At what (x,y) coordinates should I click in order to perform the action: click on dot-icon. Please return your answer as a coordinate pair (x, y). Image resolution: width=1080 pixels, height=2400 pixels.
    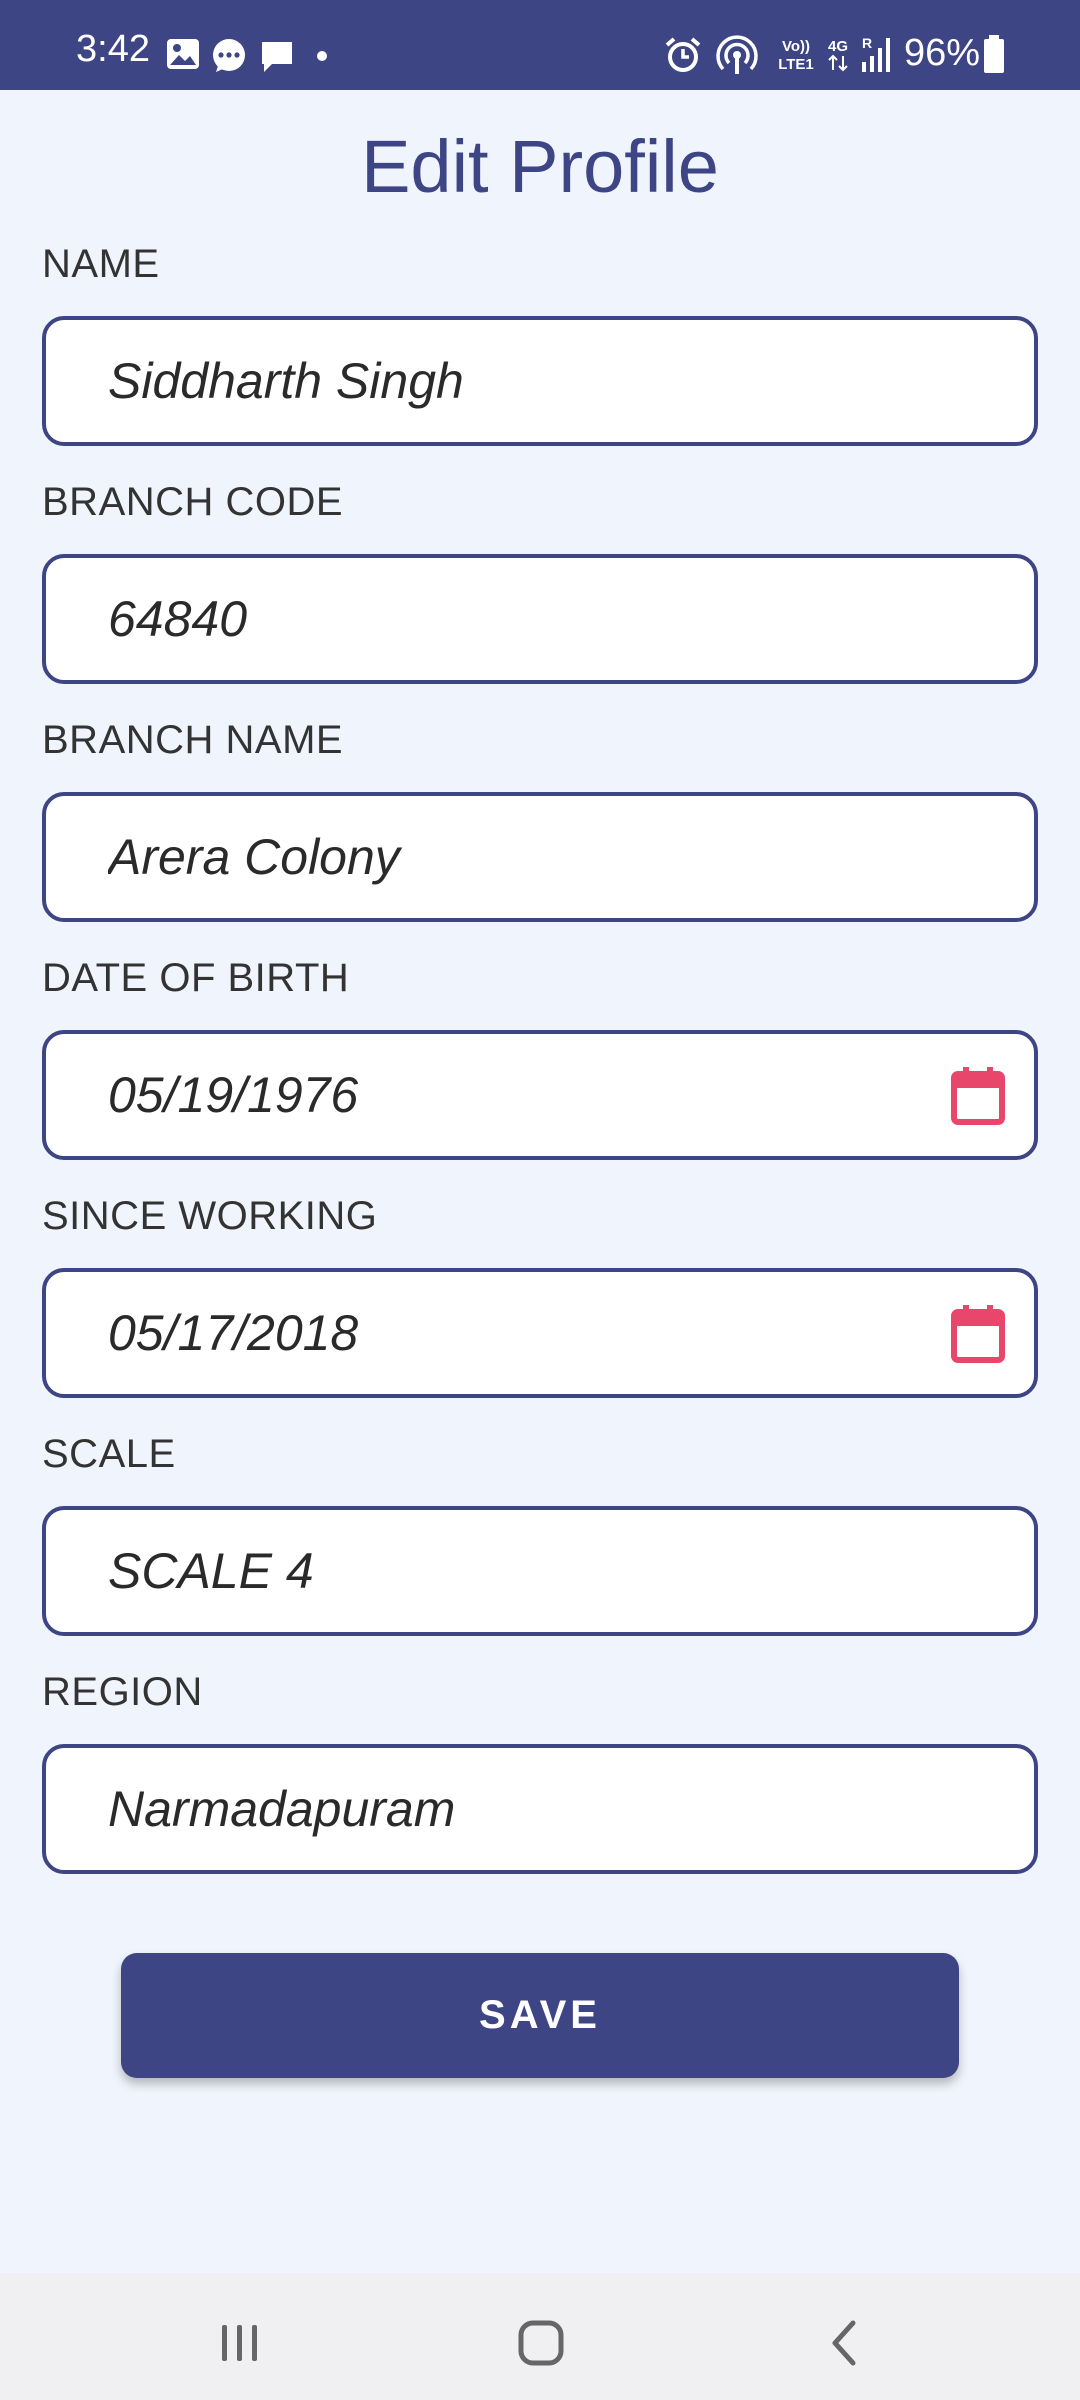
    Looking at the image, I should click on (322, 56).